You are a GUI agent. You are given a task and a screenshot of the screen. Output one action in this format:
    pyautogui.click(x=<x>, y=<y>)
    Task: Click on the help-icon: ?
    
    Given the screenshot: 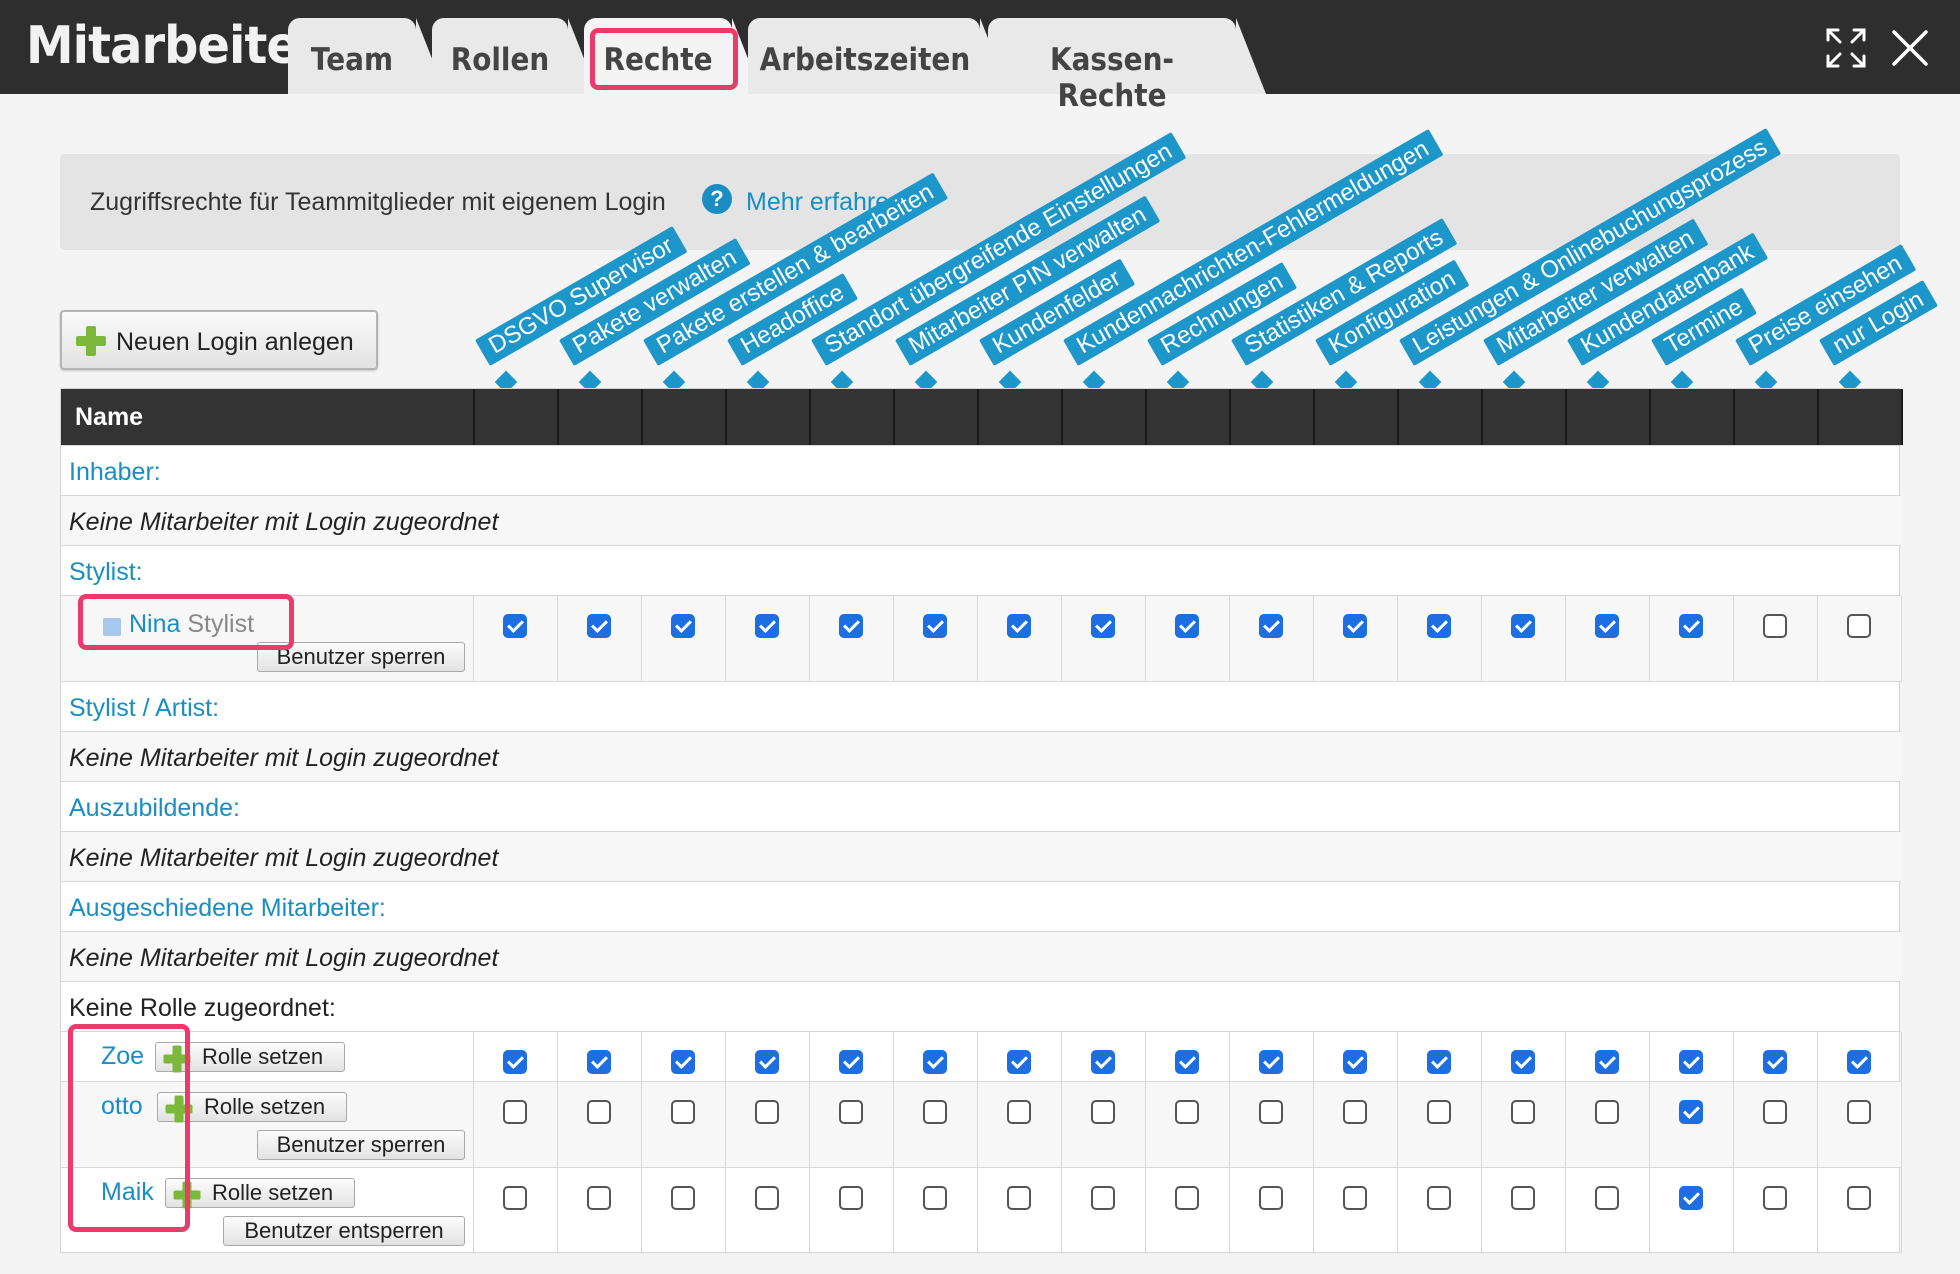 What is the action you would take?
    pyautogui.click(x=717, y=199)
    